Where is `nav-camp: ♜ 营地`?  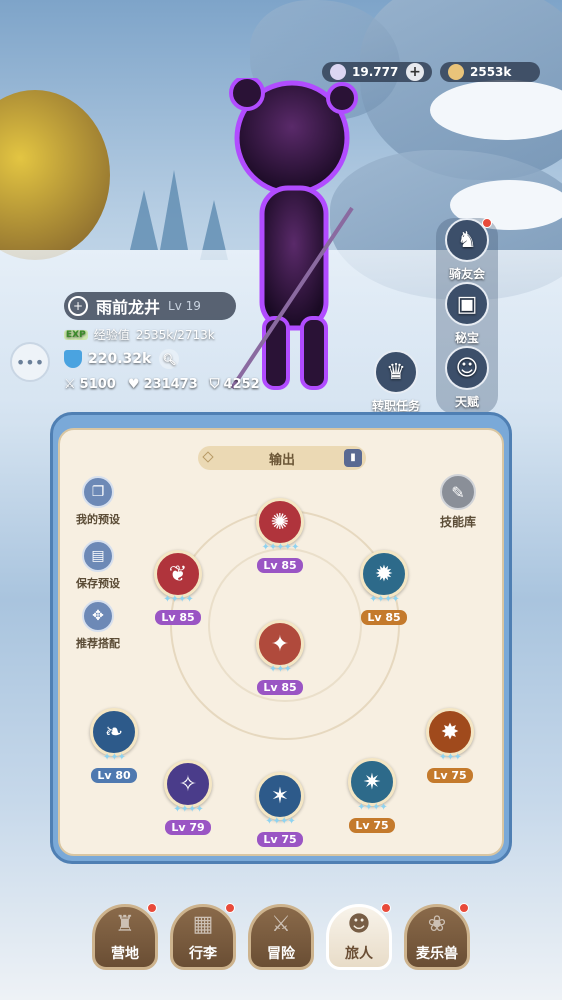 nav-camp: ♜ 营地 is located at coordinates (125, 936).